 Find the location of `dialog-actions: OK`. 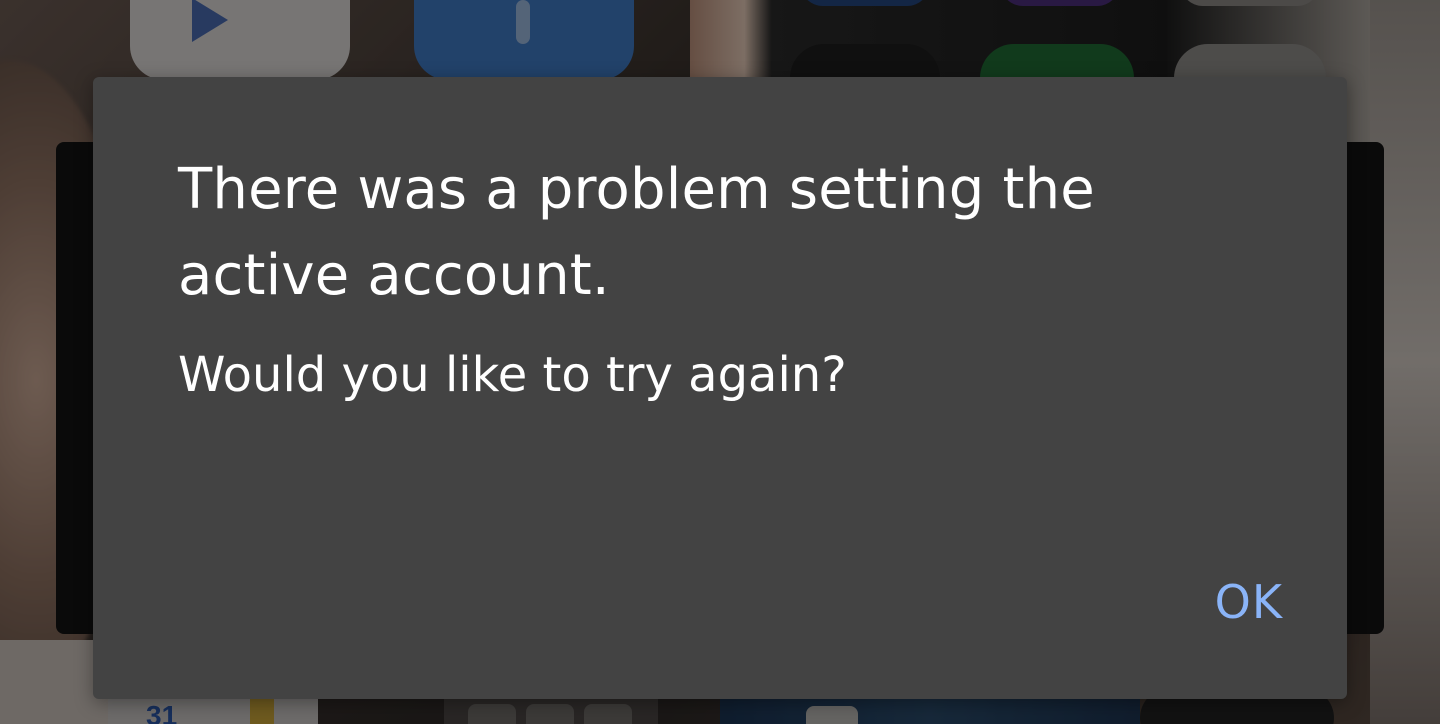

dialog-actions: OK is located at coordinates (1249, 602).